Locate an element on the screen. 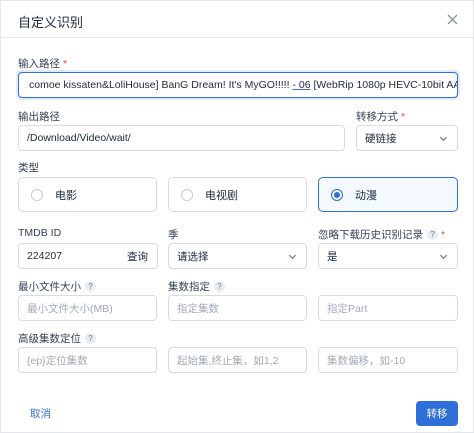 This screenshot has height=433, width=474. season-label: 季 is located at coordinates (173, 235).